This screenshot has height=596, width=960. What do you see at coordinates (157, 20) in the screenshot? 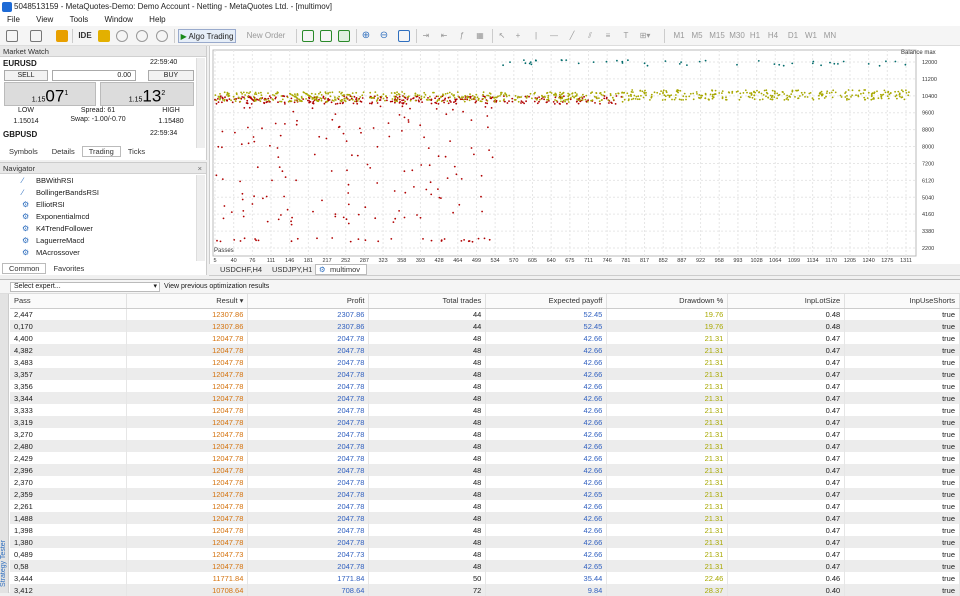
I see `menu-help: Help` at bounding box center [157, 20].